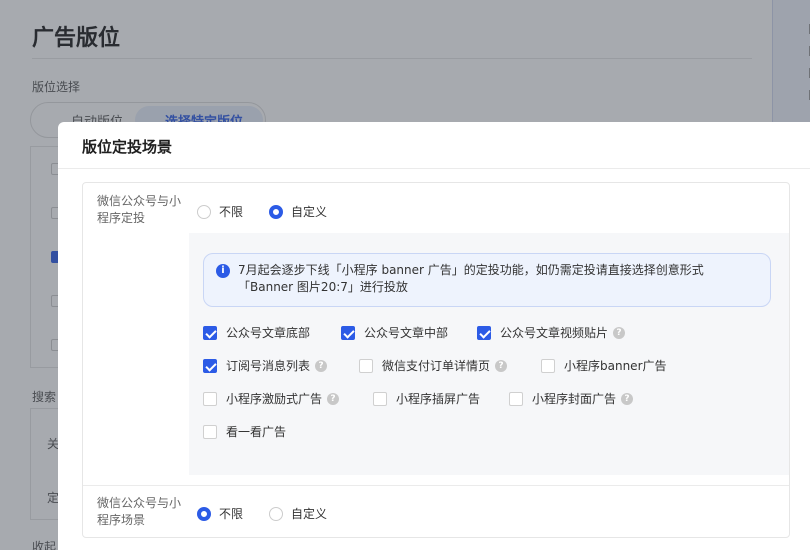  I want to click on checkbox-miniprogram-interstitial: 小程序插屏广告, so click(426, 398).